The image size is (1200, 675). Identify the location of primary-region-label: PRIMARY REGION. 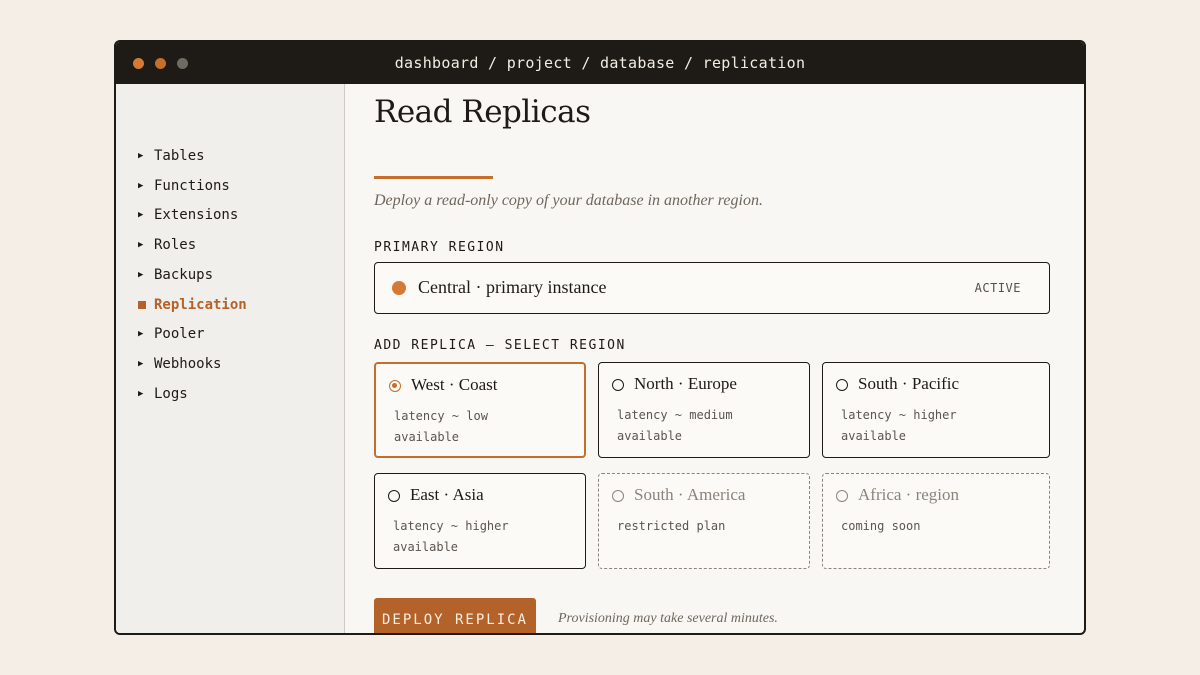
(439, 247).